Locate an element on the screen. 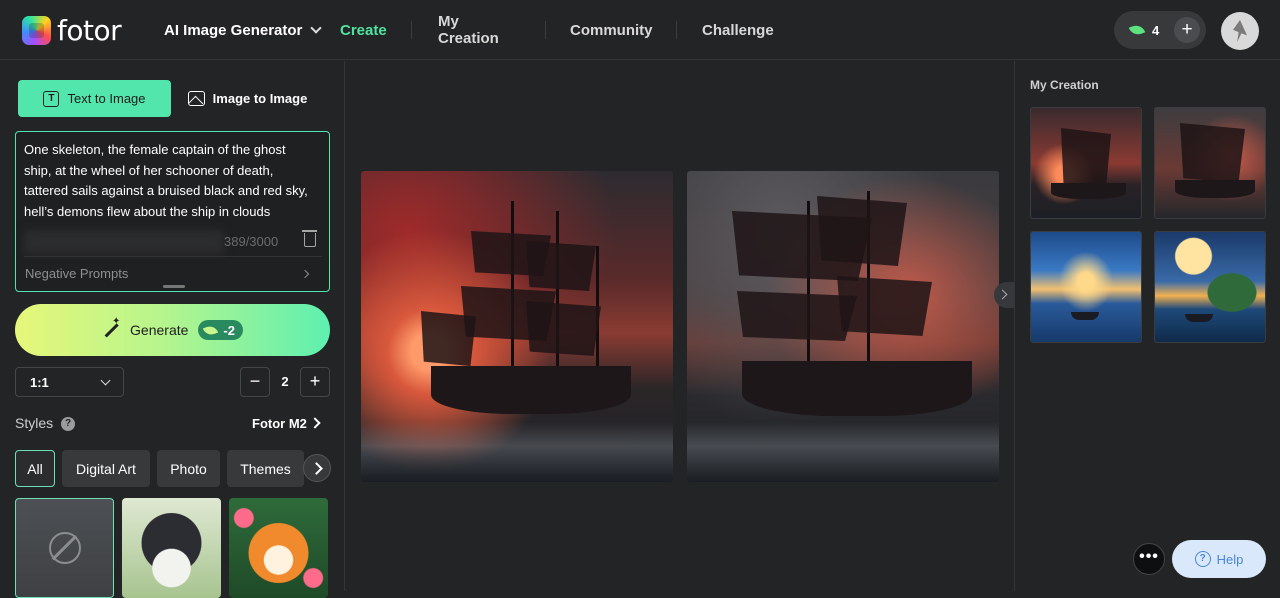 This screenshot has width=1280, height=598. credits-pill: 4 + is located at coordinates (1160, 30).